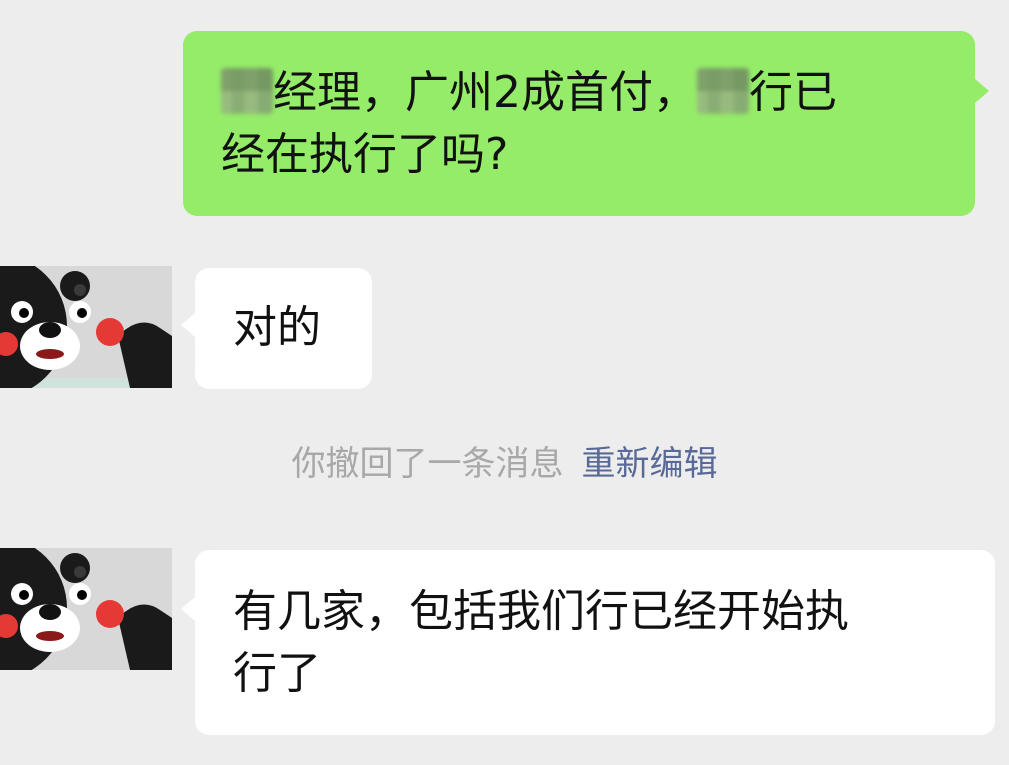 This screenshot has width=1009, height=765. What do you see at coordinates (485, 92) in the screenshot?
I see `message-text-part: 经理，广州2成首付，` at bounding box center [485, 92].